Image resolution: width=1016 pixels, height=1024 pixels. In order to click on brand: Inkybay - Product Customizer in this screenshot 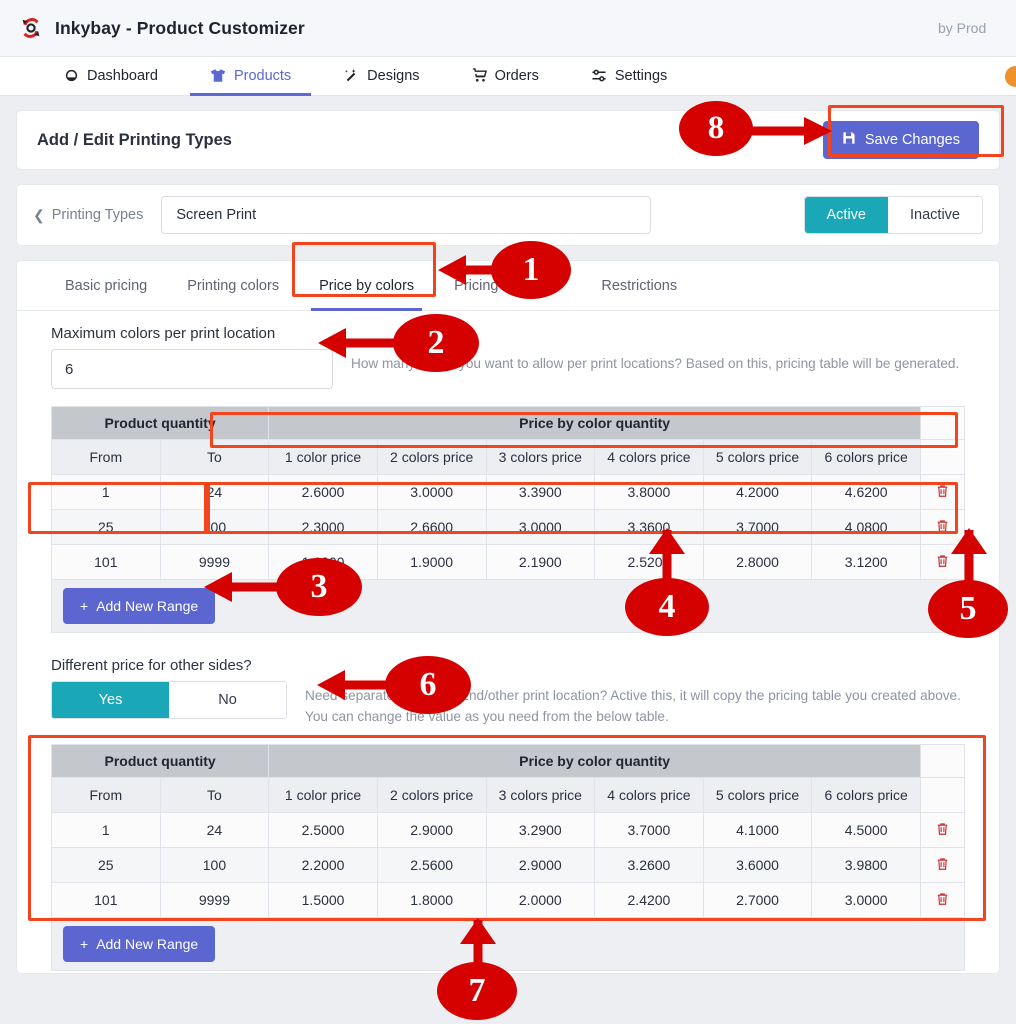, I will do `click(161, 28)`.